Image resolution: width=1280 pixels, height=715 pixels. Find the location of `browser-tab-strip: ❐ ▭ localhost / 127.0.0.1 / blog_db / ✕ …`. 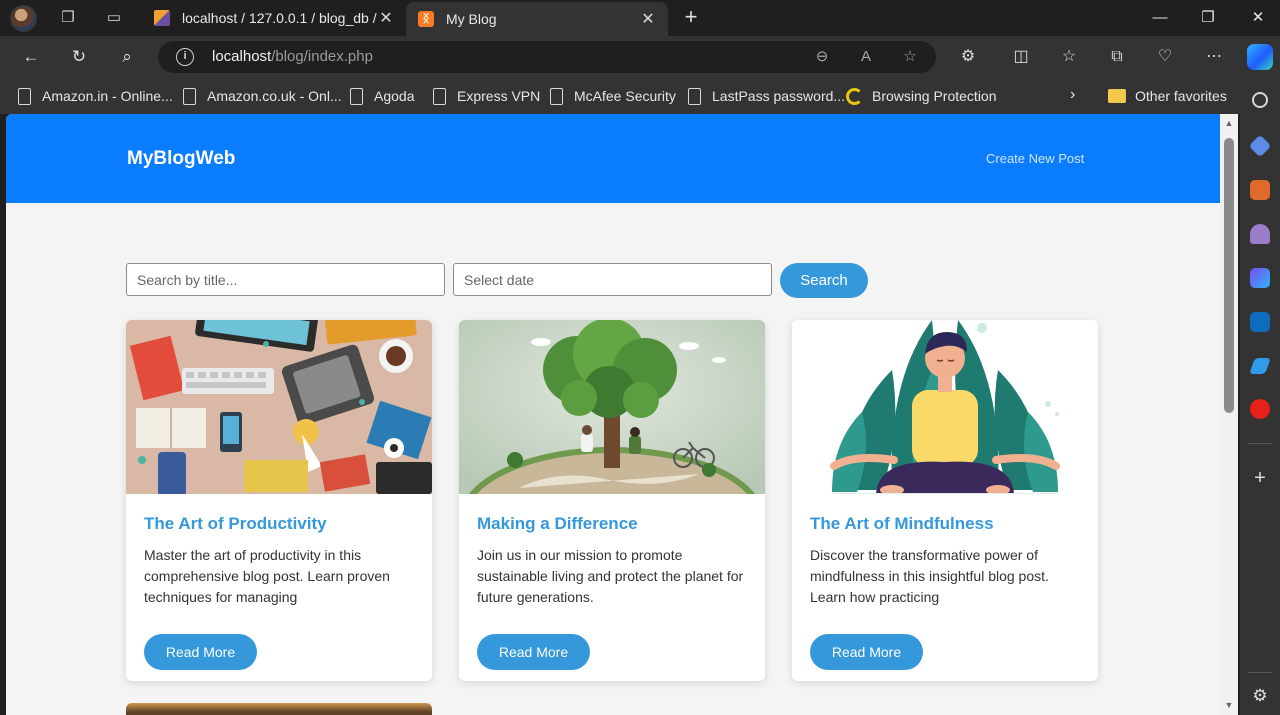

browser-tab-strip: ❐ ▭ localhost / 127.0.0.1 / blog_db / ✕ … is located at coordinates (640, 18).